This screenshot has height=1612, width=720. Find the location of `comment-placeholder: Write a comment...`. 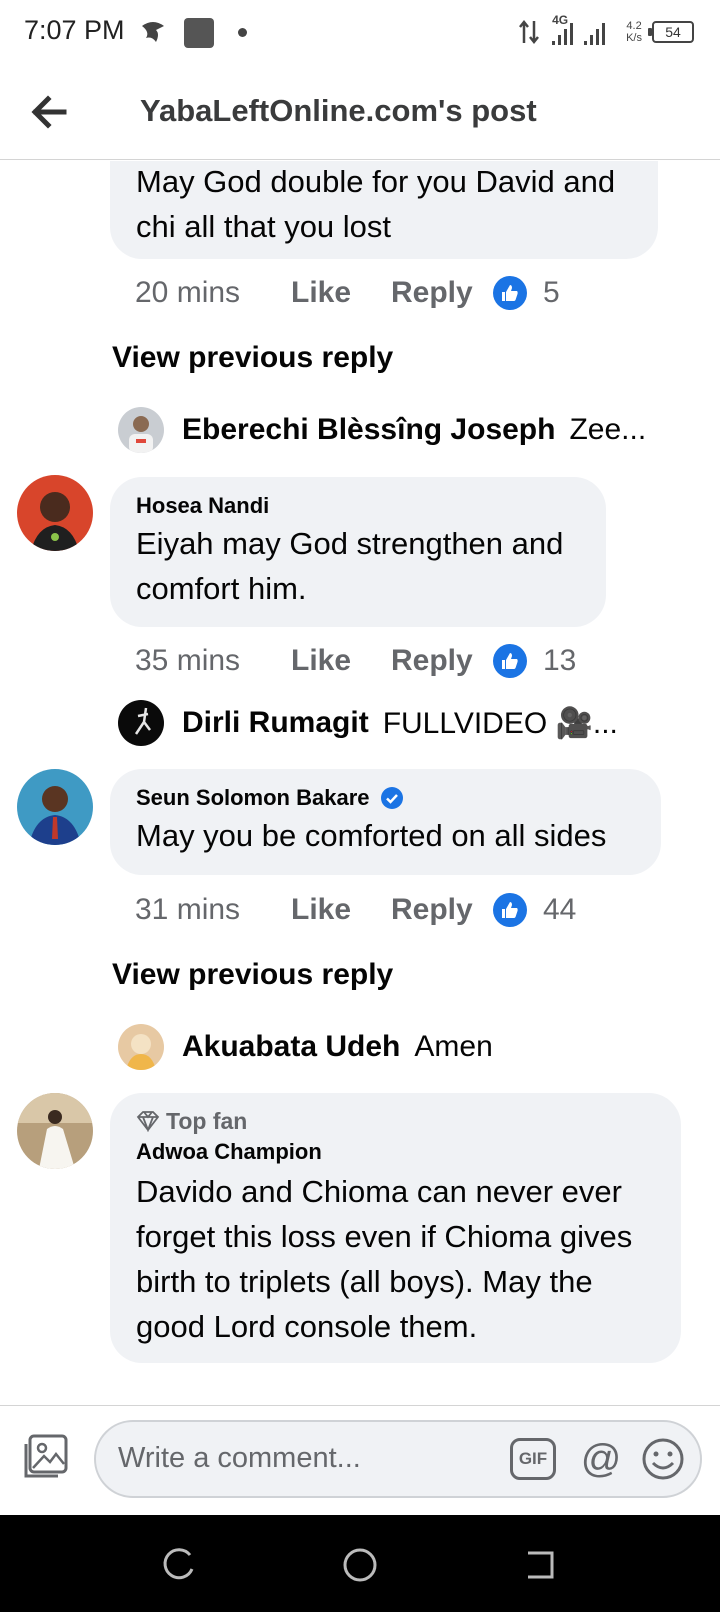

comment-placeholder: Write a comment... is located at coordinates (239, 1458).